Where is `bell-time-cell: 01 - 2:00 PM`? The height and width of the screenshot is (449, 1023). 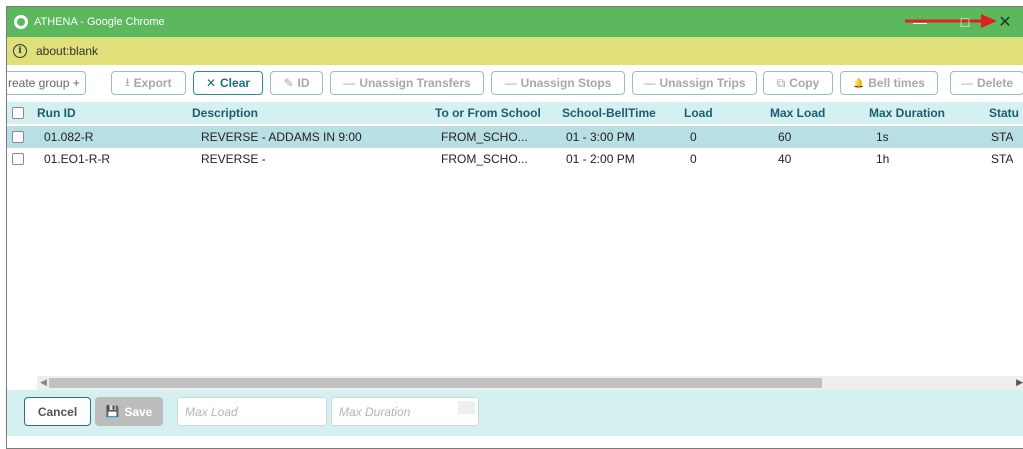
bell-time-cell: 01 - 2:00 PM is located at coordinates (600, 159).